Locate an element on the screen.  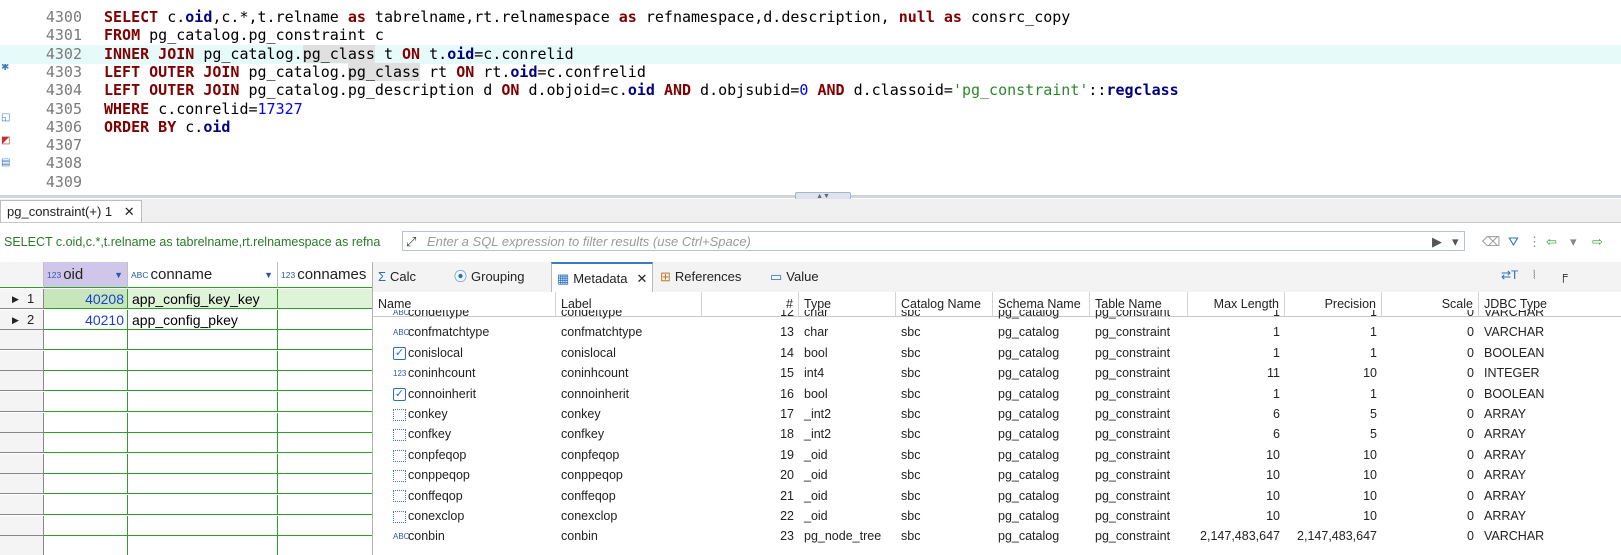
cell-oid: 40208 is located at coordinates (86, 299).